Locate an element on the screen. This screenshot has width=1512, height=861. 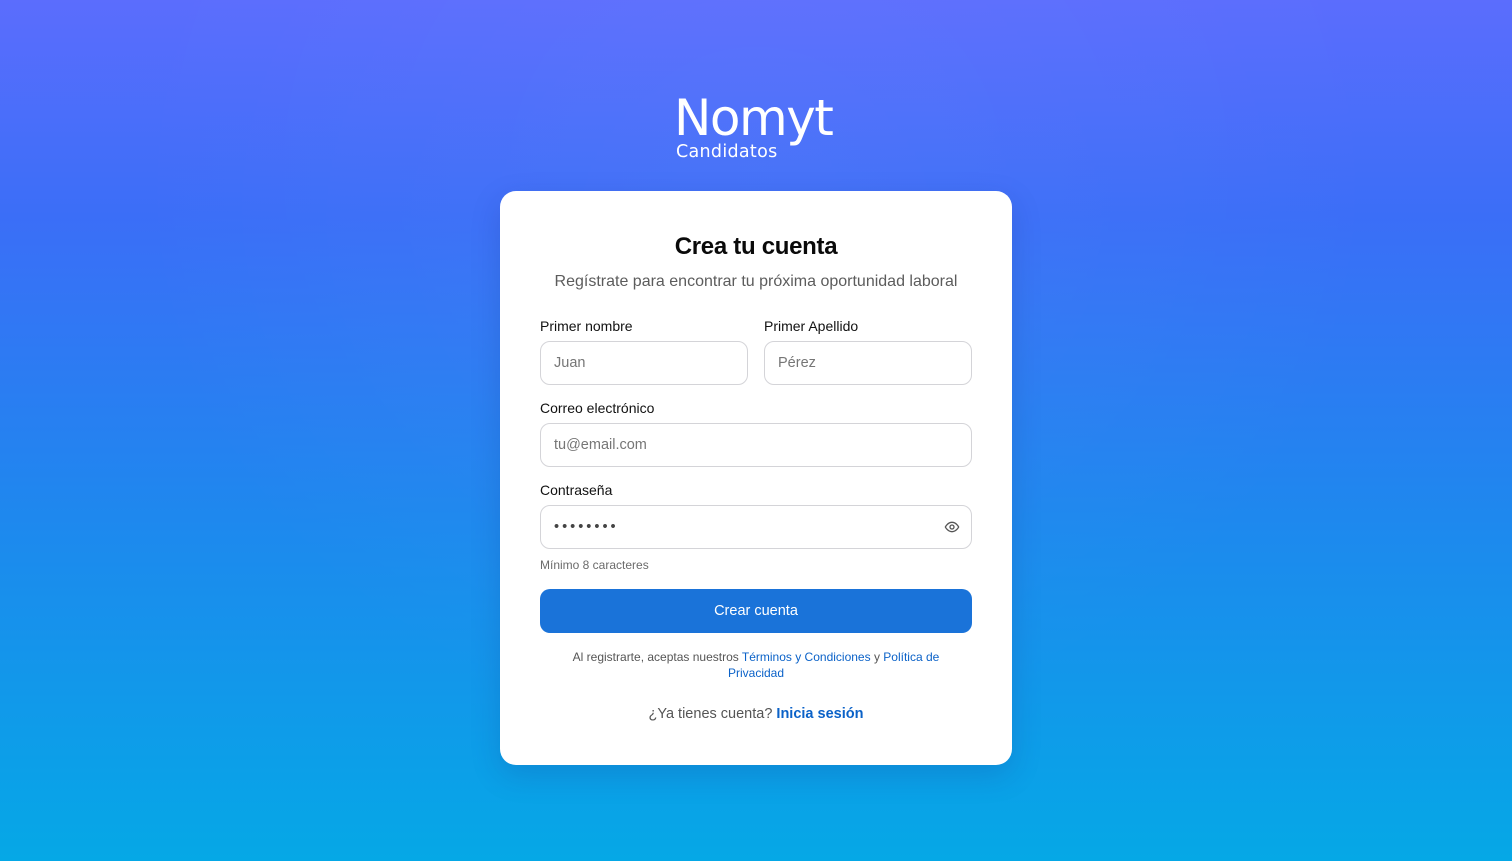
brand-subtitle: Candidatos is located at coordinates (727, 152).